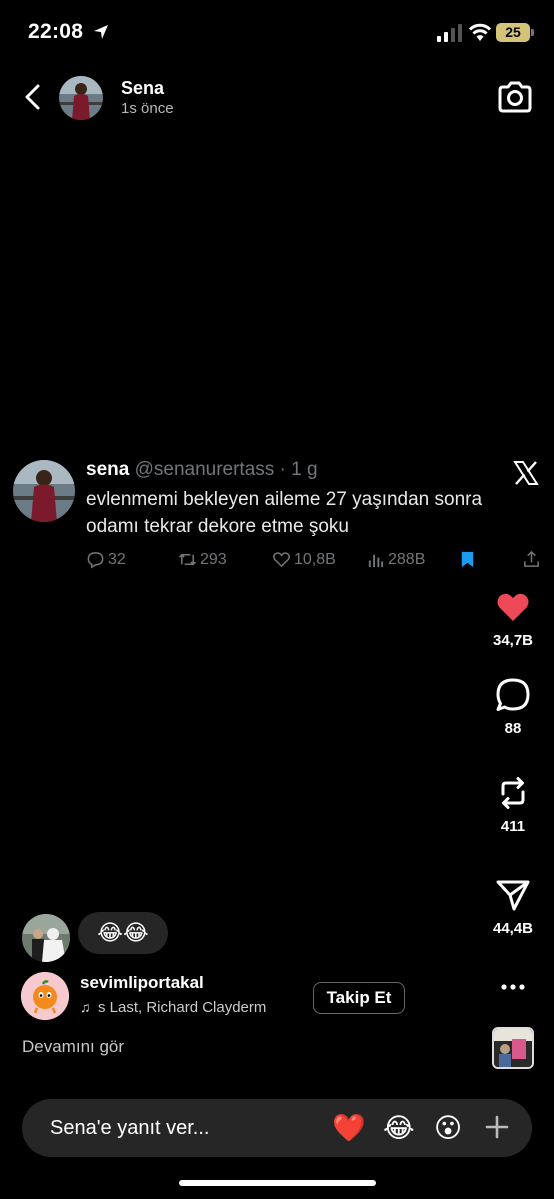  What do you see at coordinates (513, 607) in the screenshot?
I see `heart-filled-icon` at bounding box center [513, 607].